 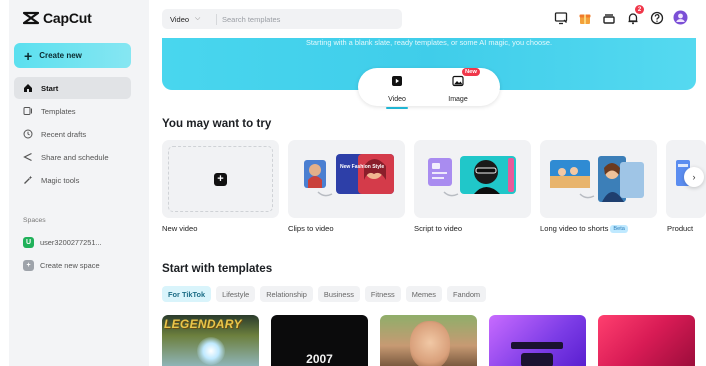 I want to click on template-thumb: 2007, so click(x=319, y=340).